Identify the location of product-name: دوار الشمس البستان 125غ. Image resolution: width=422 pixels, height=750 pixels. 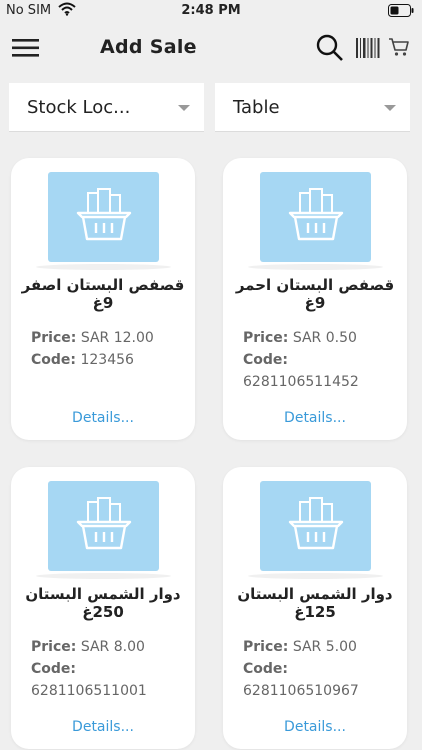
(315, 603).